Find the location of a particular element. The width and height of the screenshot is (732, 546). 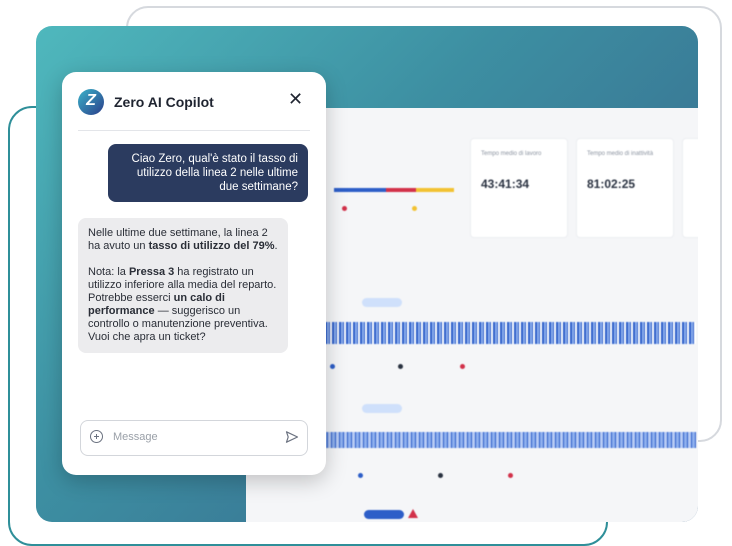

header-divider is located at coordinates (194, 130).